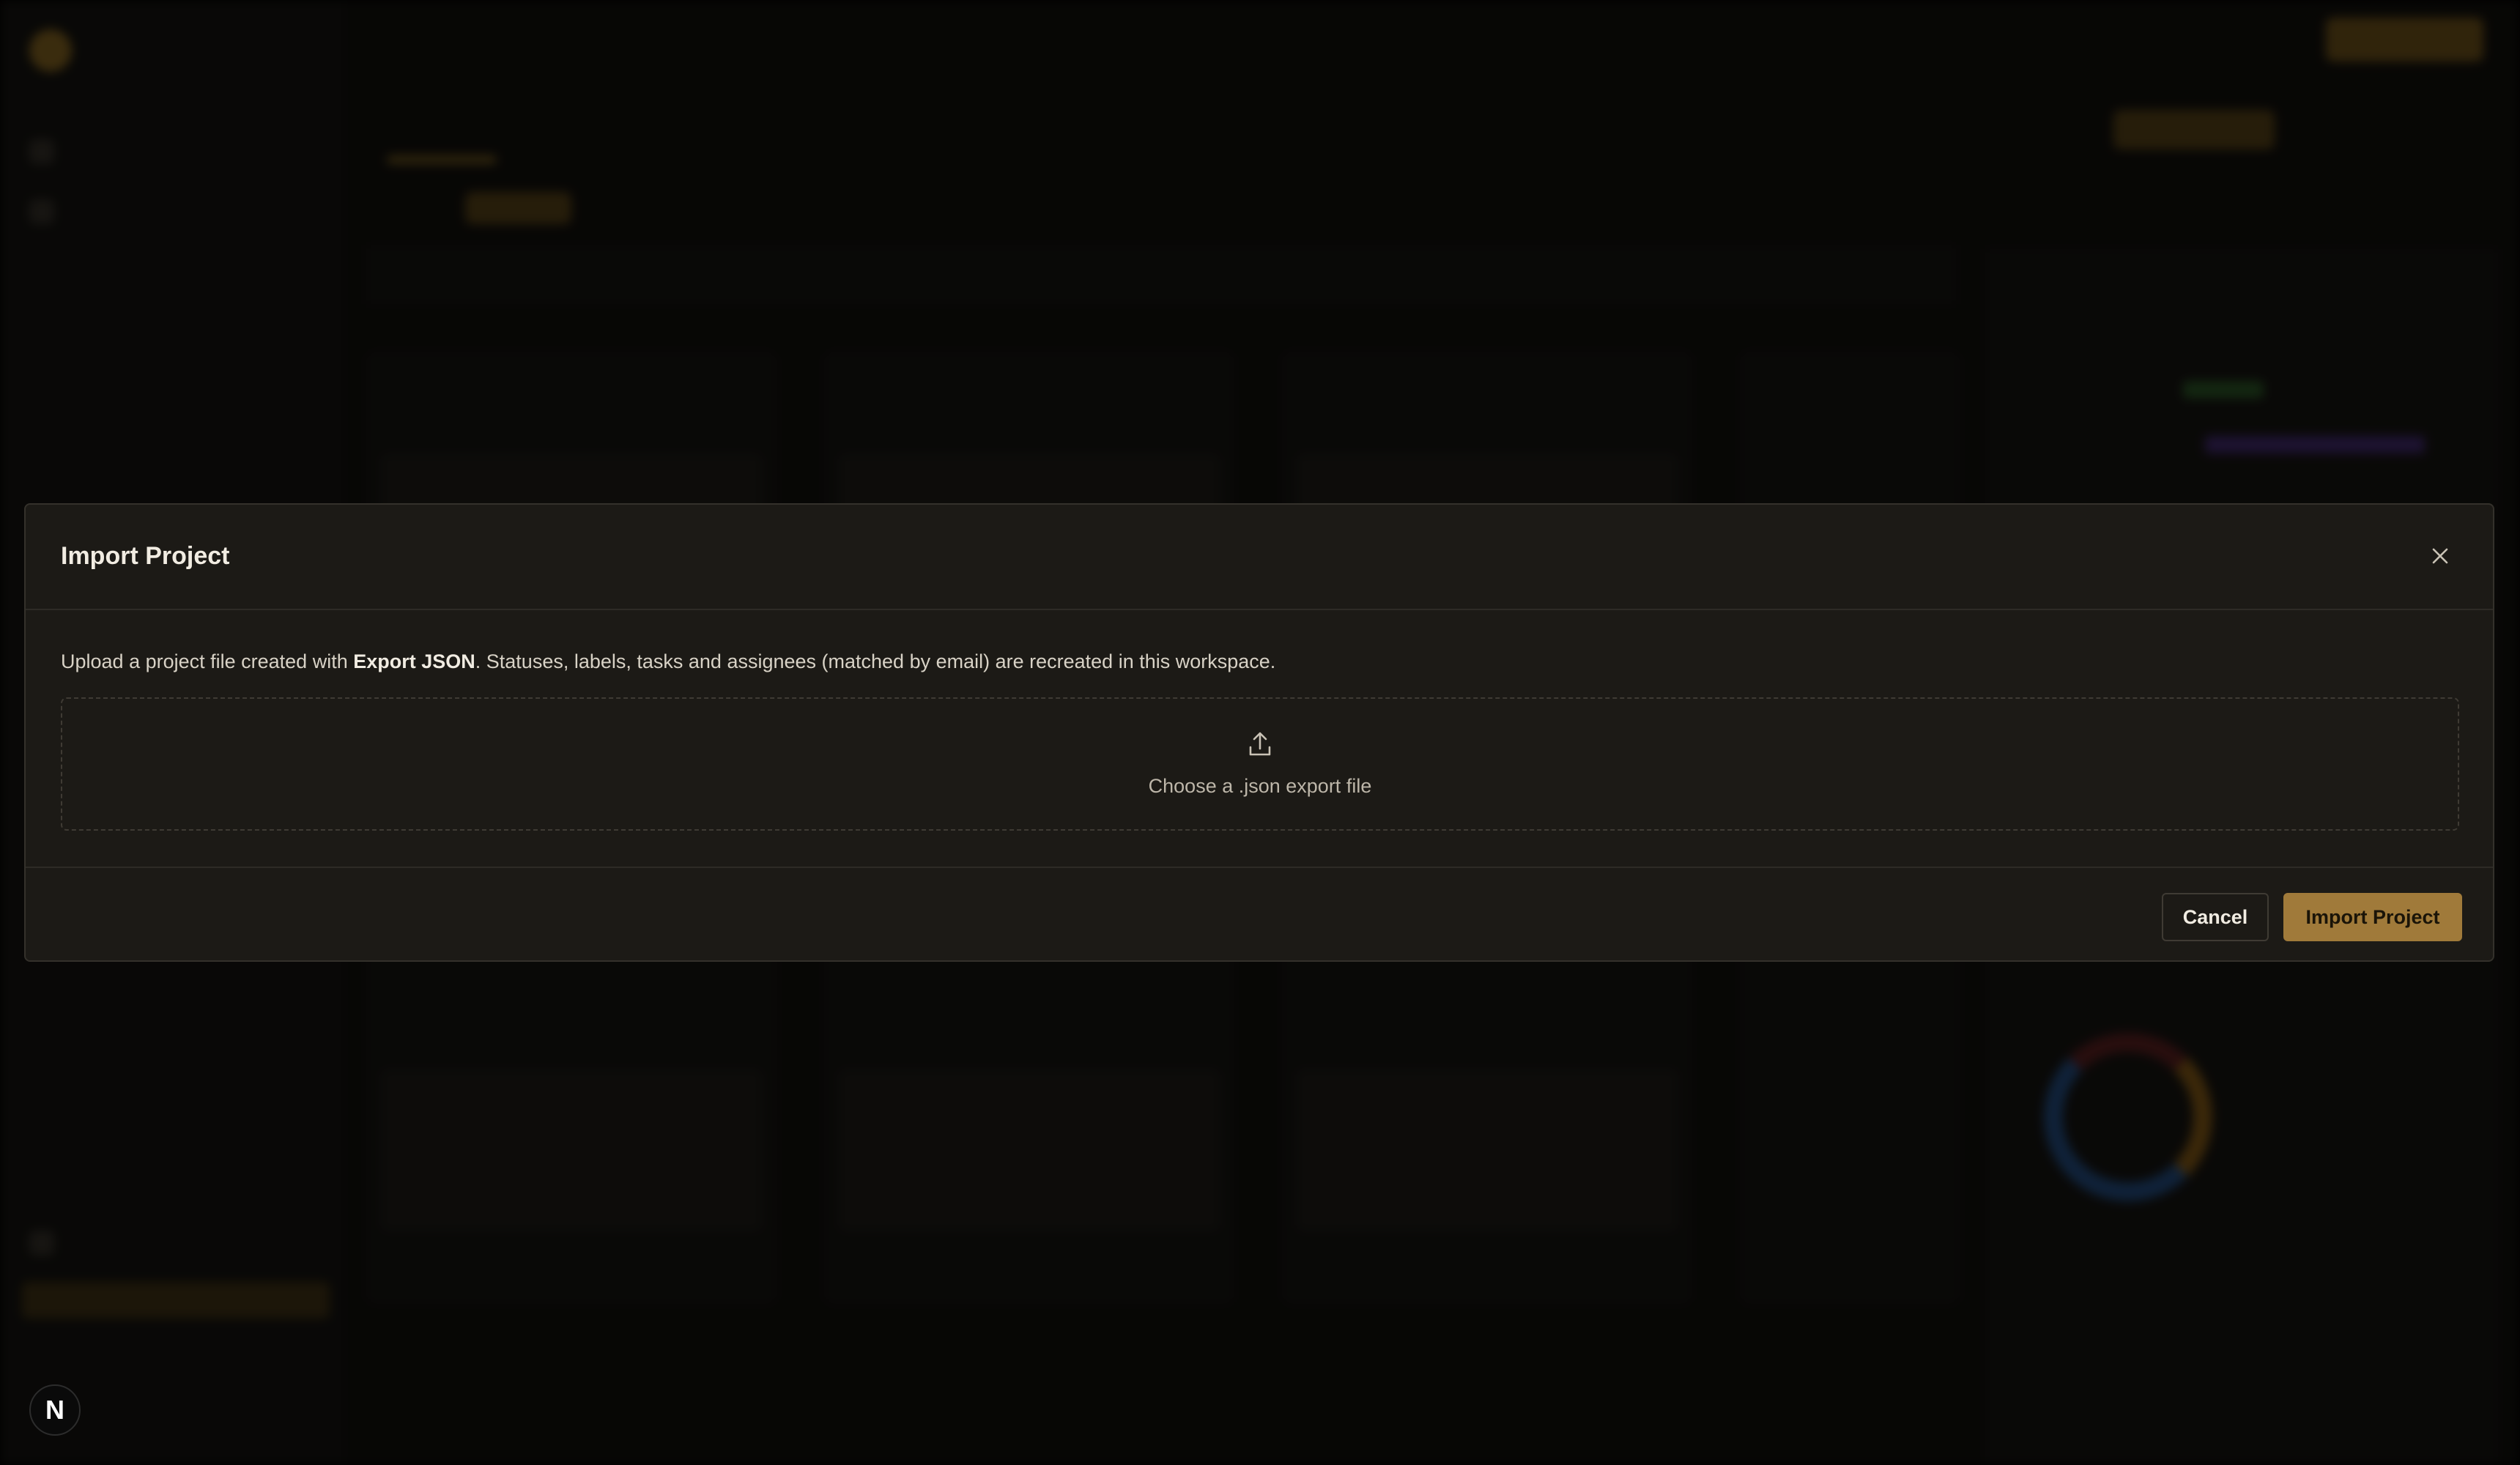 The width and height of the screenshot is (2520, 1465). What do you see at coordinates (1260, 786) in the screenshot?
I see `dropzone-label: Choose a .json export file` at bounding box center [1260, 786].